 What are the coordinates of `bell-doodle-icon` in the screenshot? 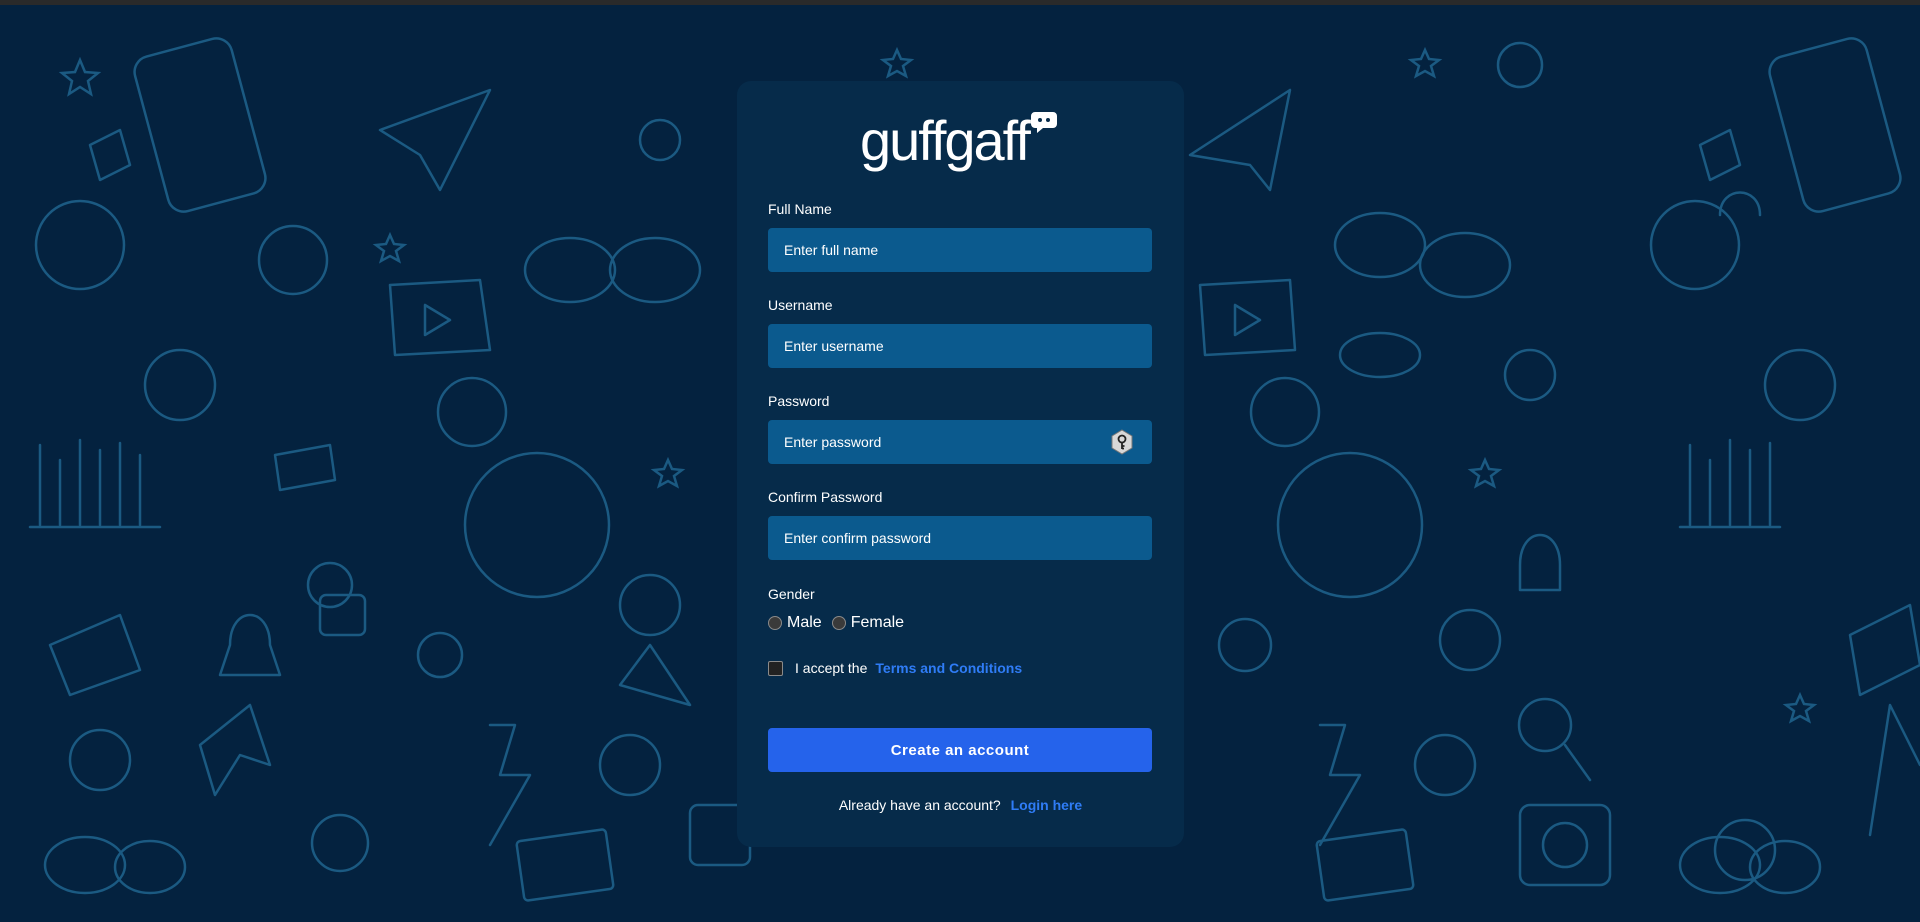 It's located at (250, 645).